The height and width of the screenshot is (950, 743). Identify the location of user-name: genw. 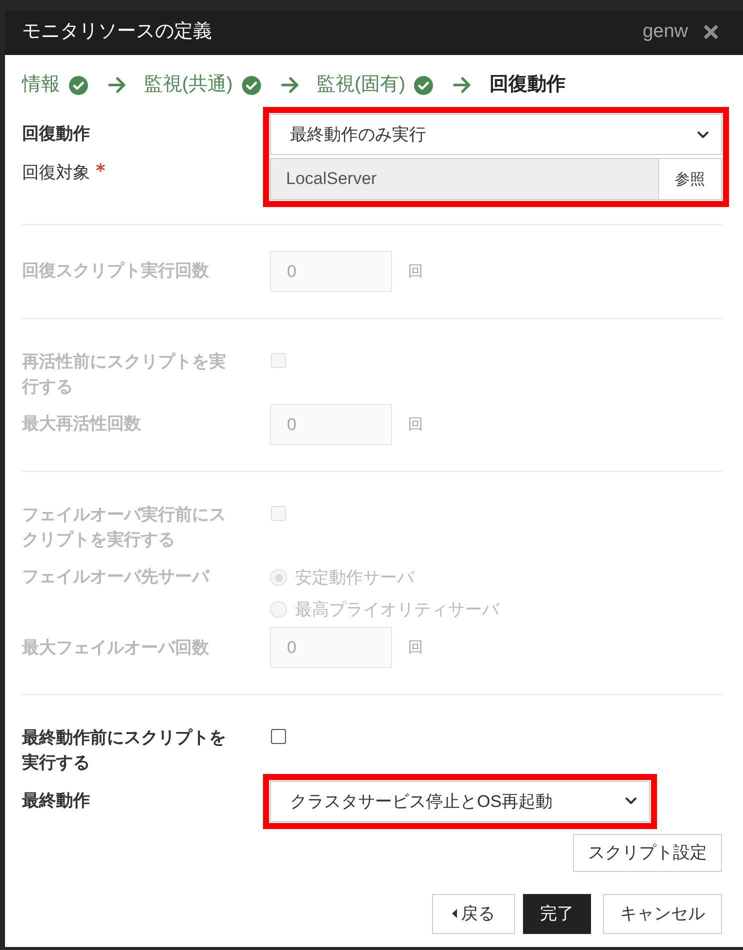
(665, 32).